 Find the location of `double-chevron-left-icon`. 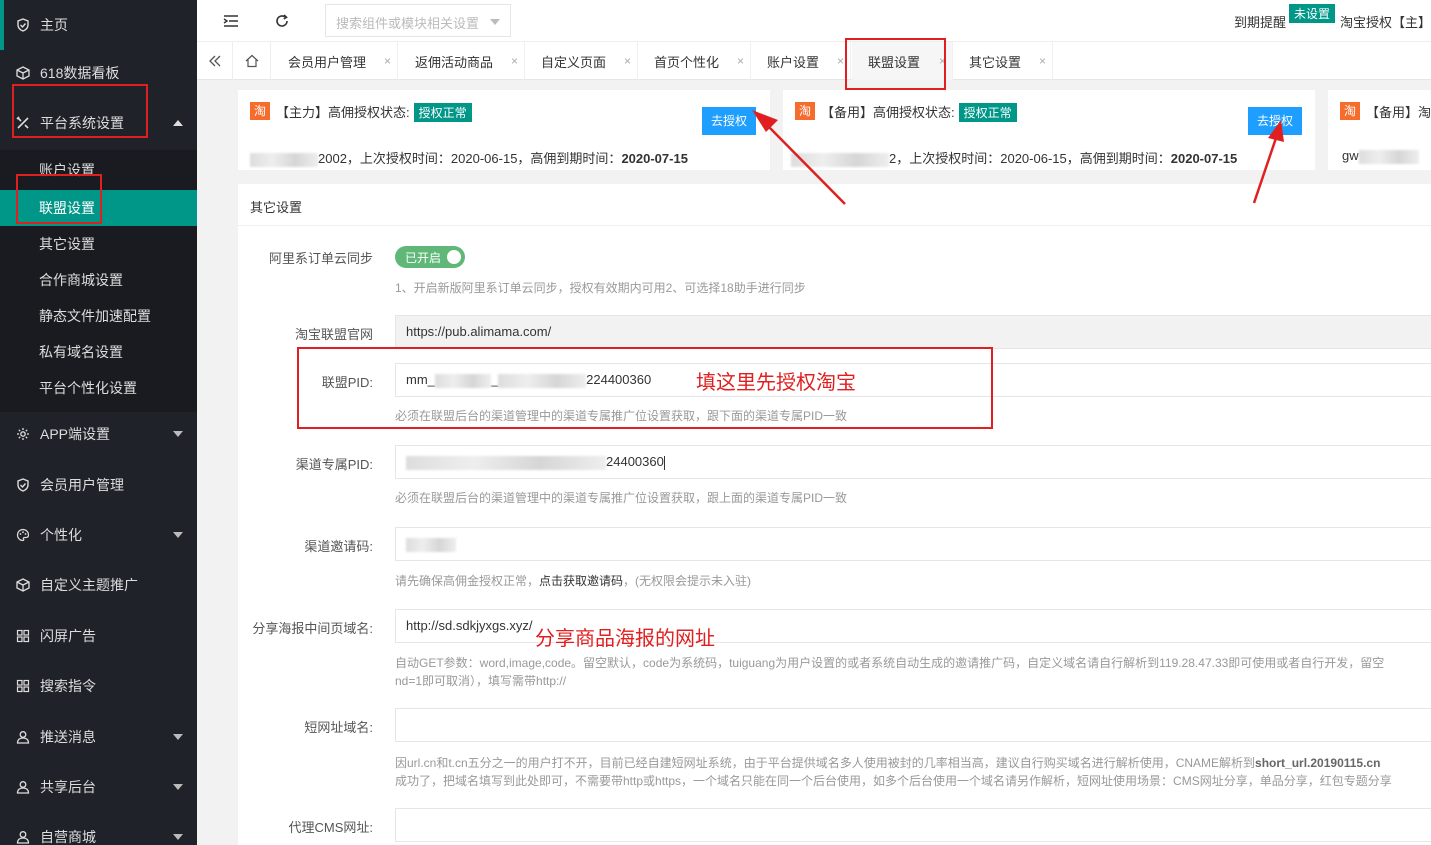

double-chevron-left-icon is located at coordinates (214, 61).